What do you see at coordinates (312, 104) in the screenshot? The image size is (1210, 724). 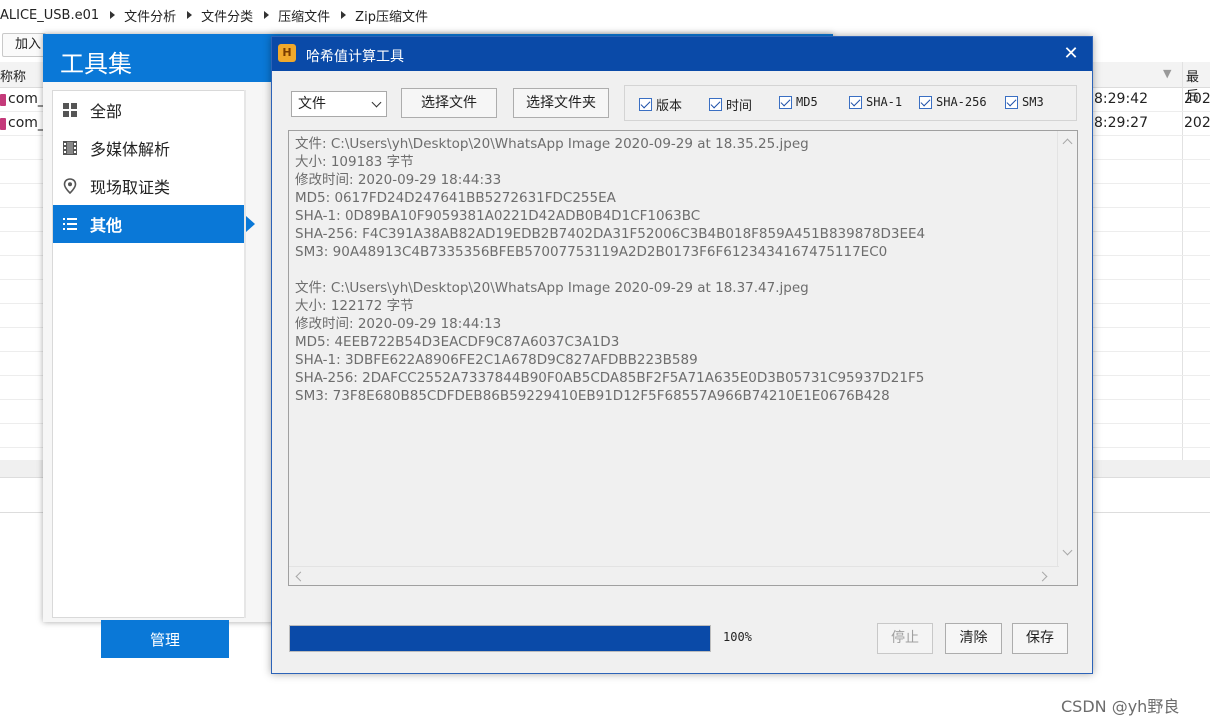 I see `select-value: 文件` at bounding box center [312, 104].